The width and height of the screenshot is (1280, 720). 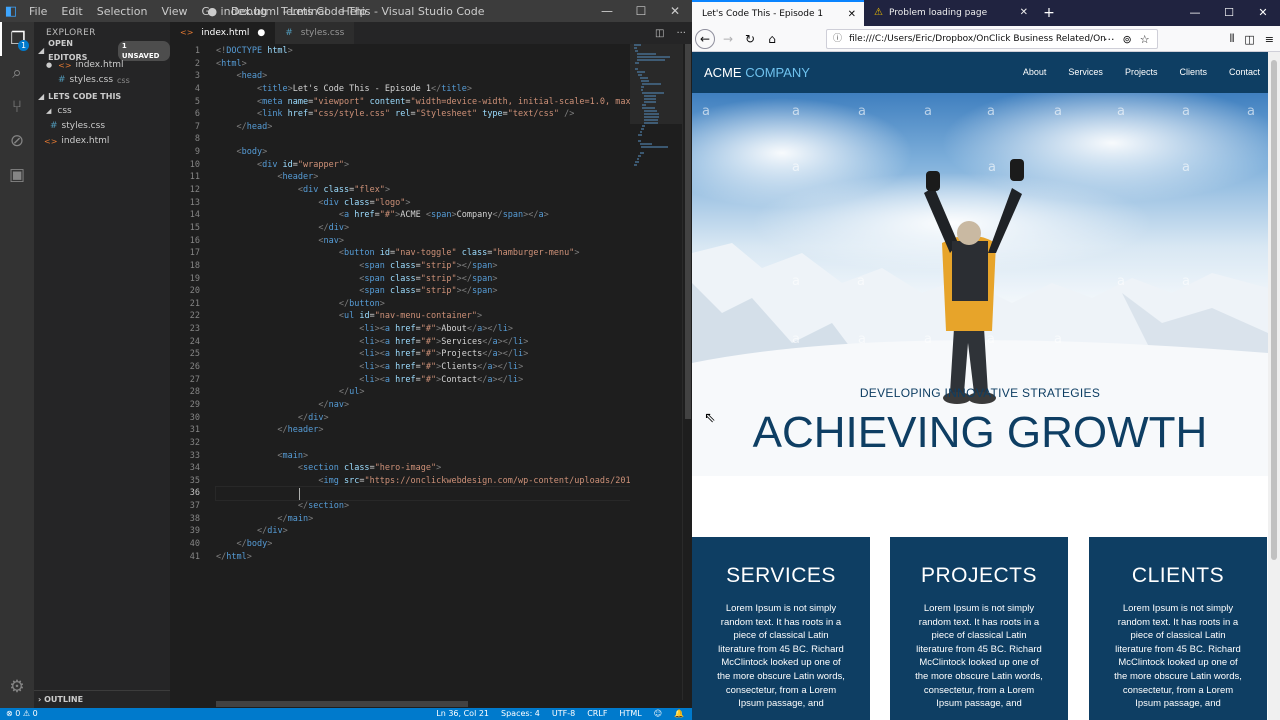 What do you see at coordinates (423, 430) in the screenshot?
I see `code-line: </header>` at bounding box center [423, 430].